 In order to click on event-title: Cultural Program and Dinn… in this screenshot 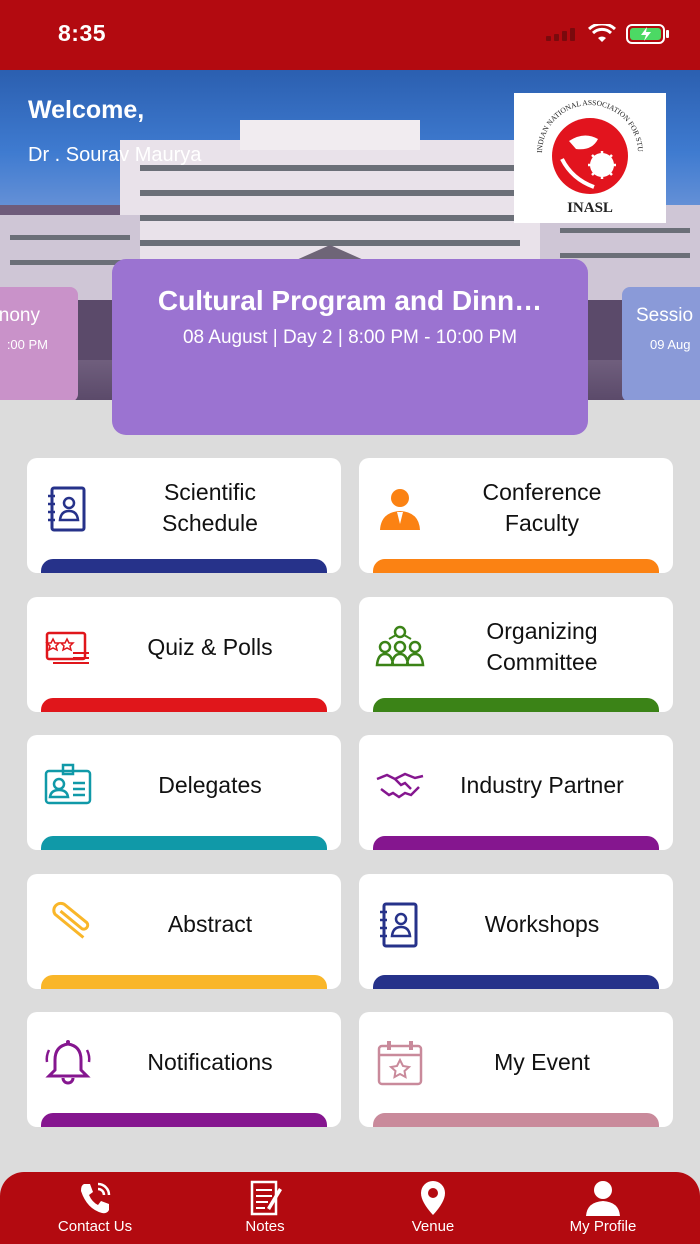, I will do `click(350, 300)`.